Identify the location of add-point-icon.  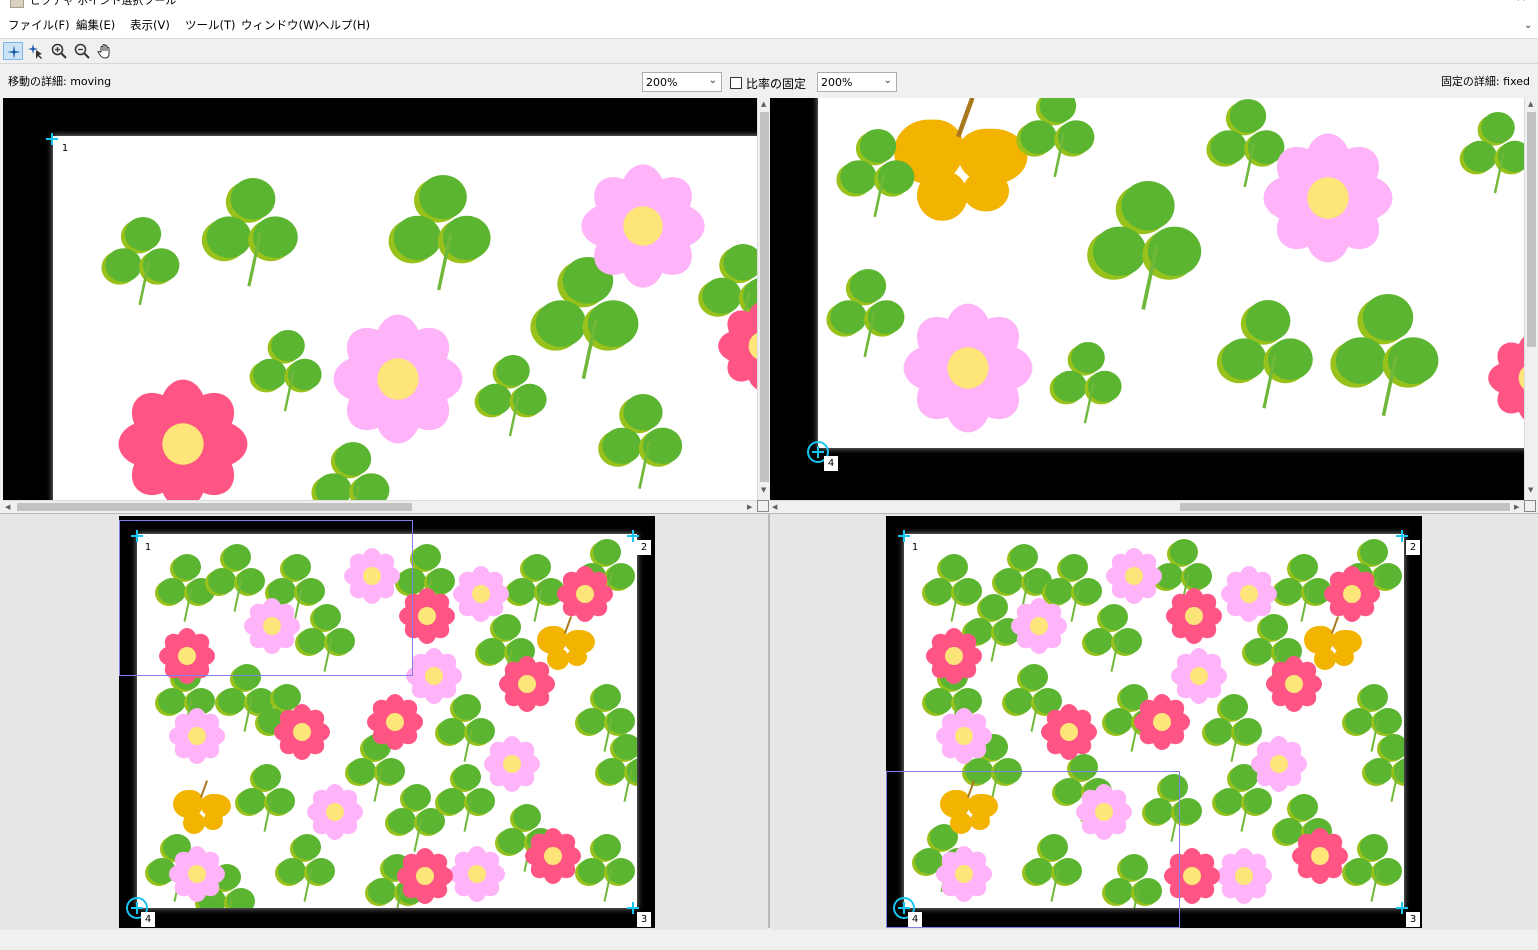
(14, 52).